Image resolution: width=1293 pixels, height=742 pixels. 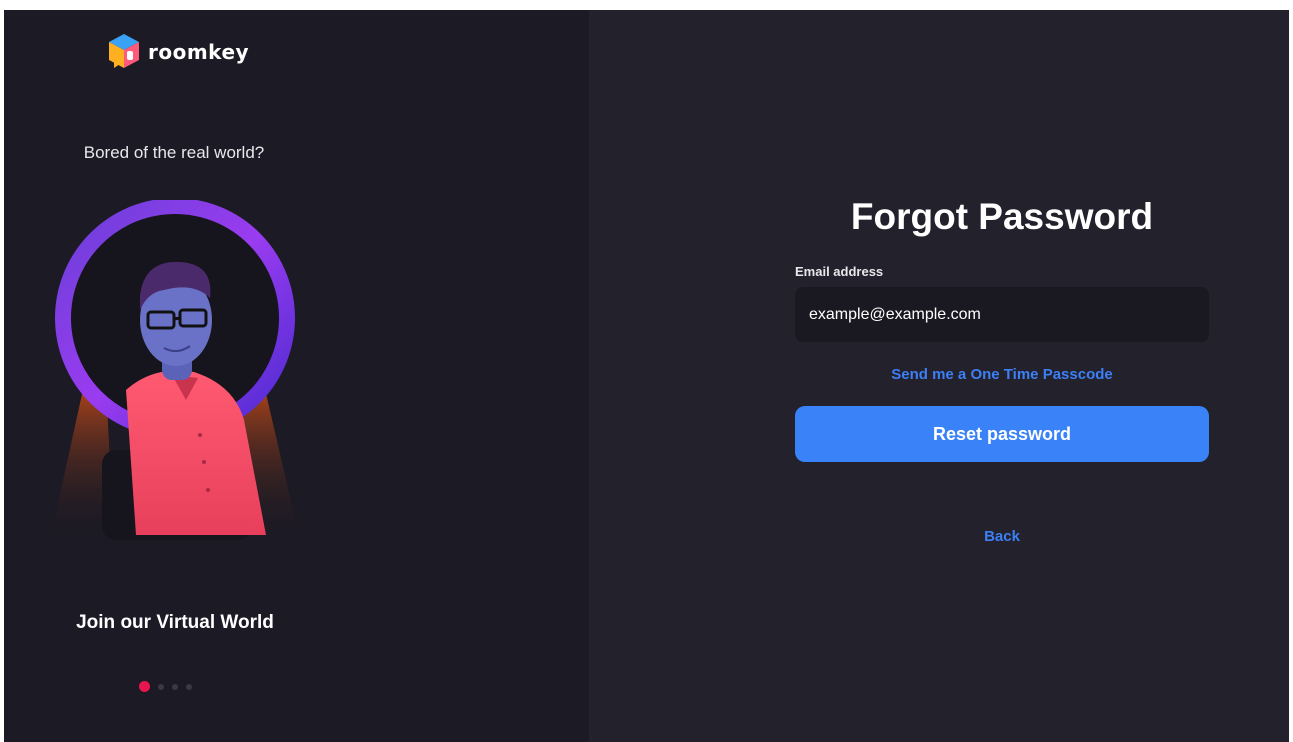 I want to click on brand-name: roomkey, so click(x=199, y=52).